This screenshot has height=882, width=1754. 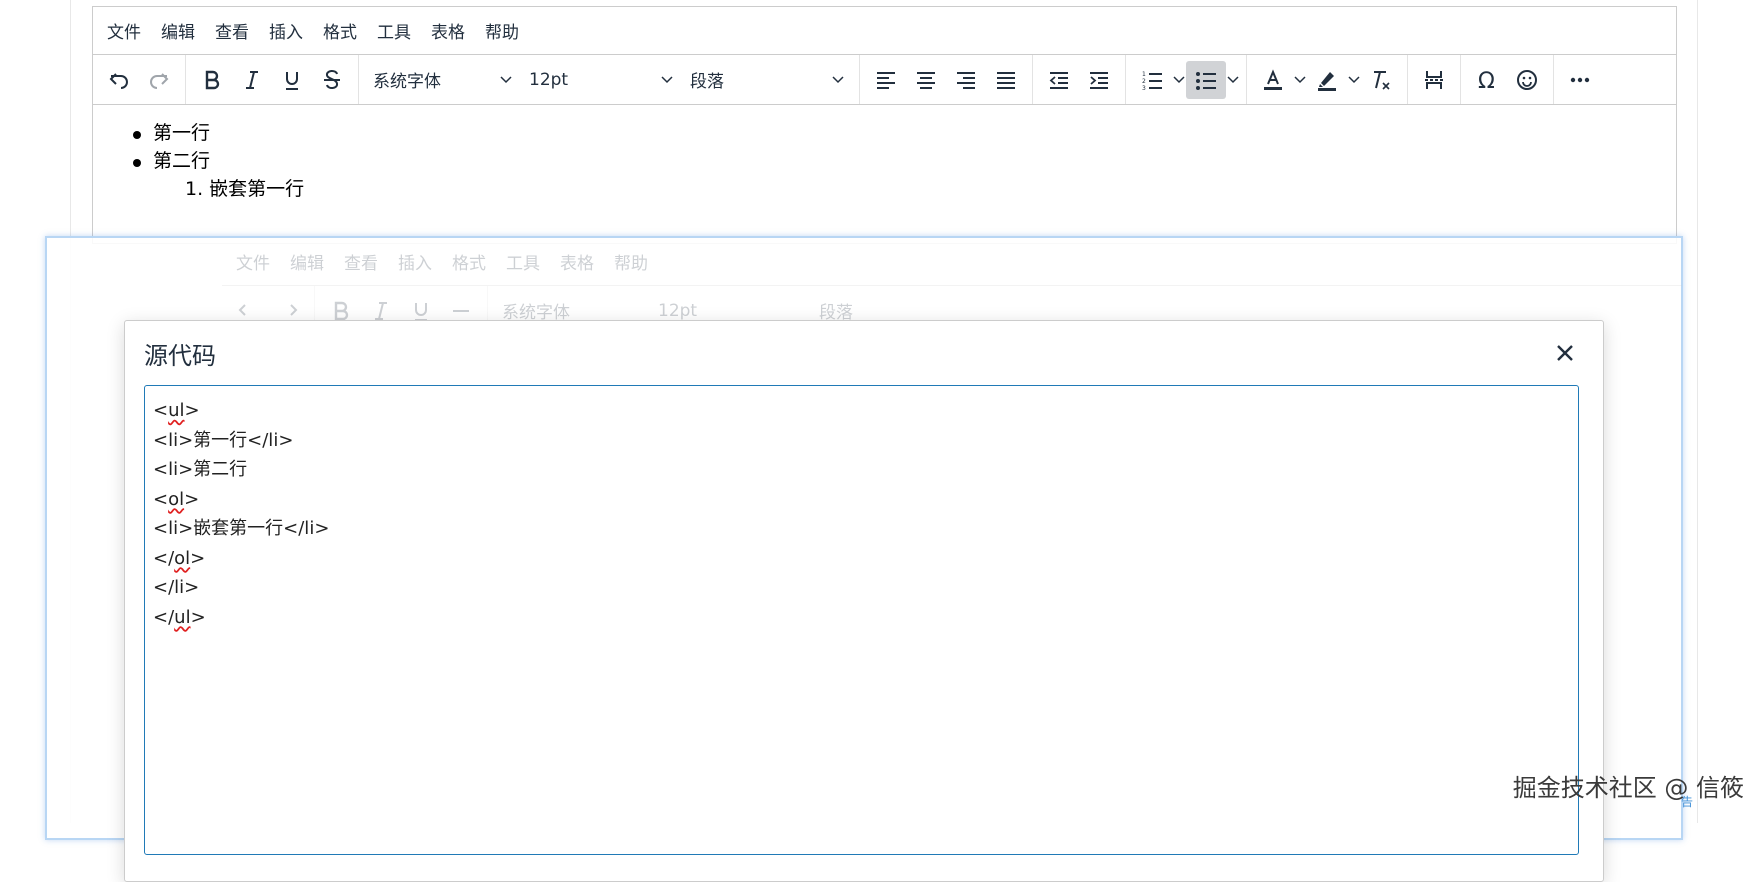 I want to click on list-item: 第一行, so click(x=904, y=133).